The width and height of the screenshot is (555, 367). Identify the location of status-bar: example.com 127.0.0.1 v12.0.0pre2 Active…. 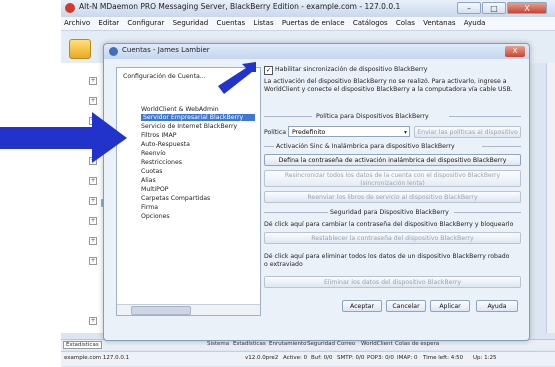
(308, 358).